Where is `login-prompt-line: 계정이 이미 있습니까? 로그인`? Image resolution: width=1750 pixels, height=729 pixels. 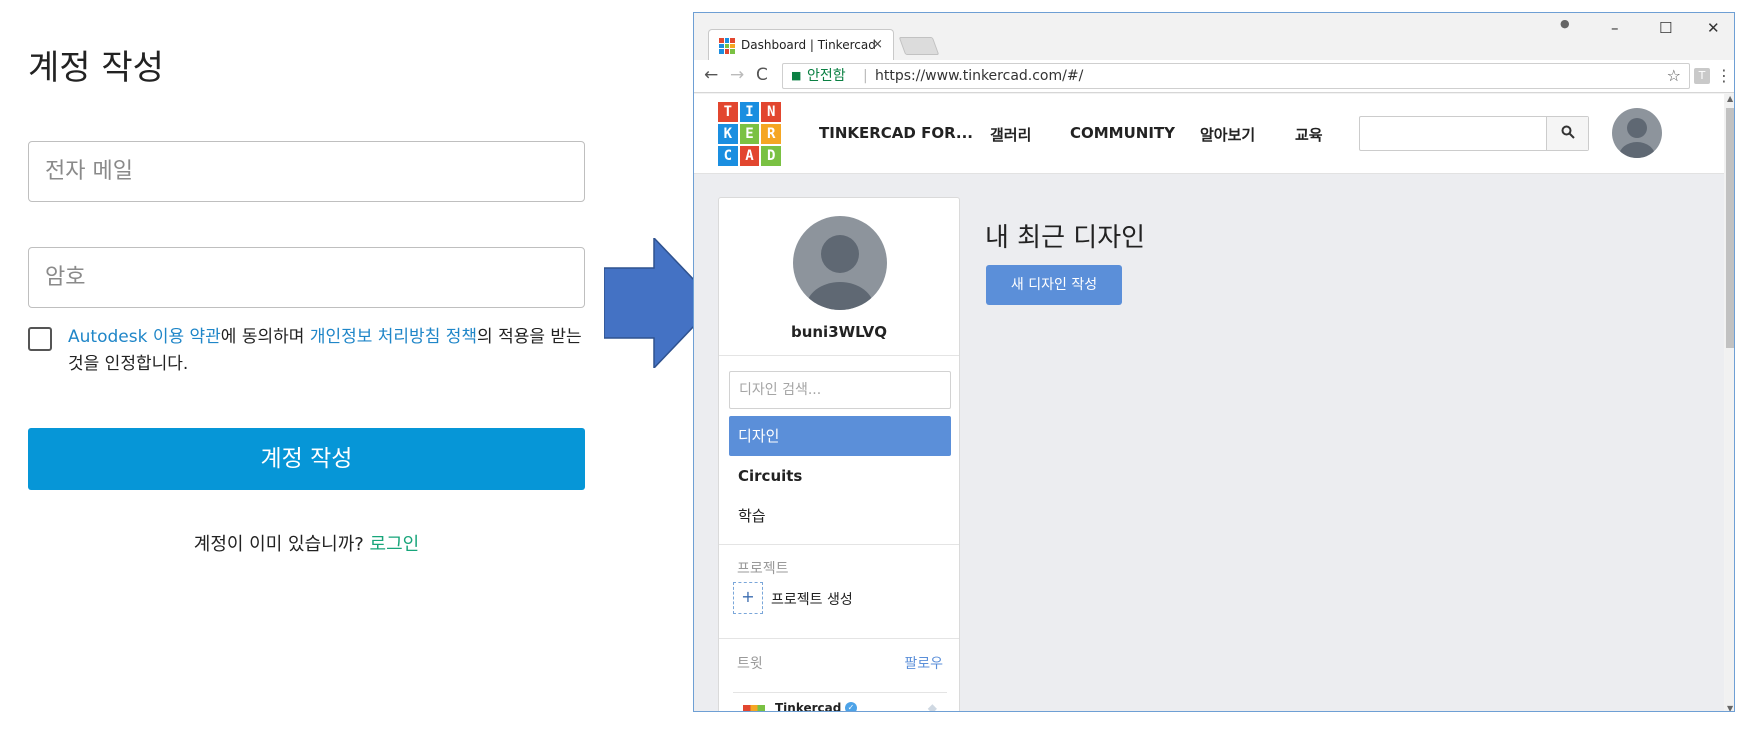 login-prompt-line: 계정이 이미 있습니까? 로그인 is located at coordinates (306, 543).